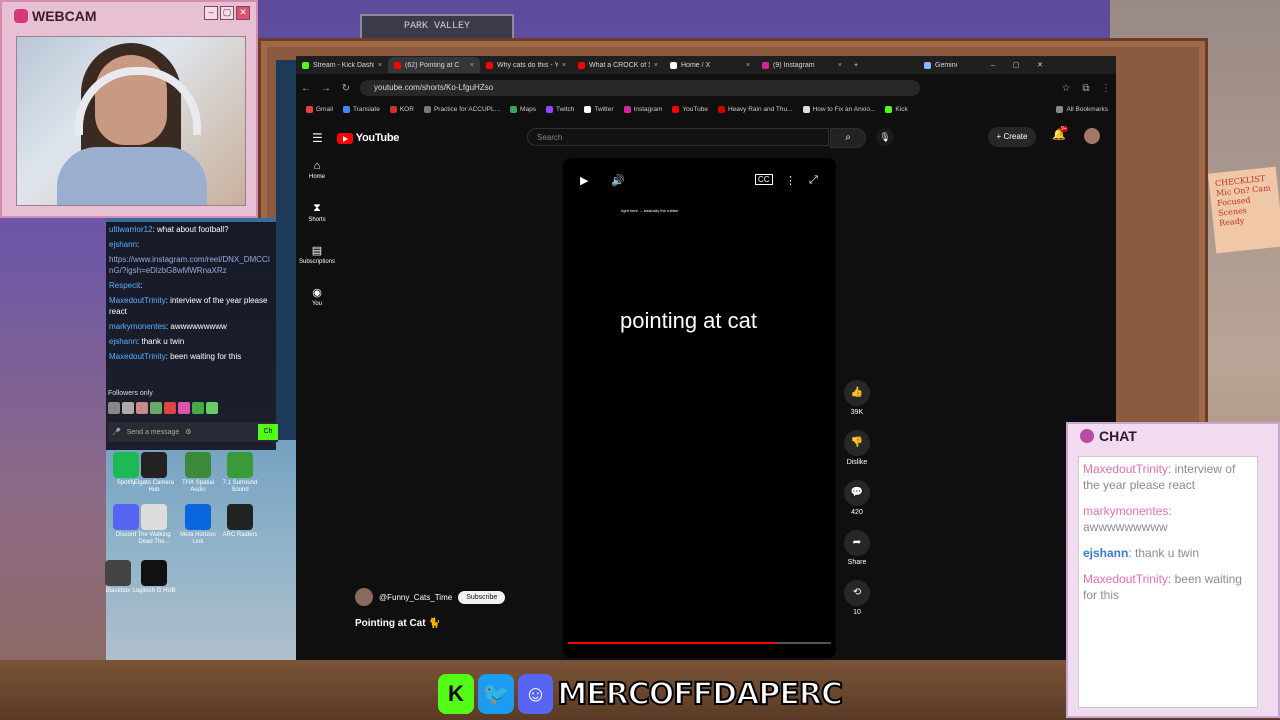 This screenshot has width=1280, height=720. Describe the element at coordinates (813, 180) in the screenshot. I see `fullscreen-icon: ⤢` at that location.